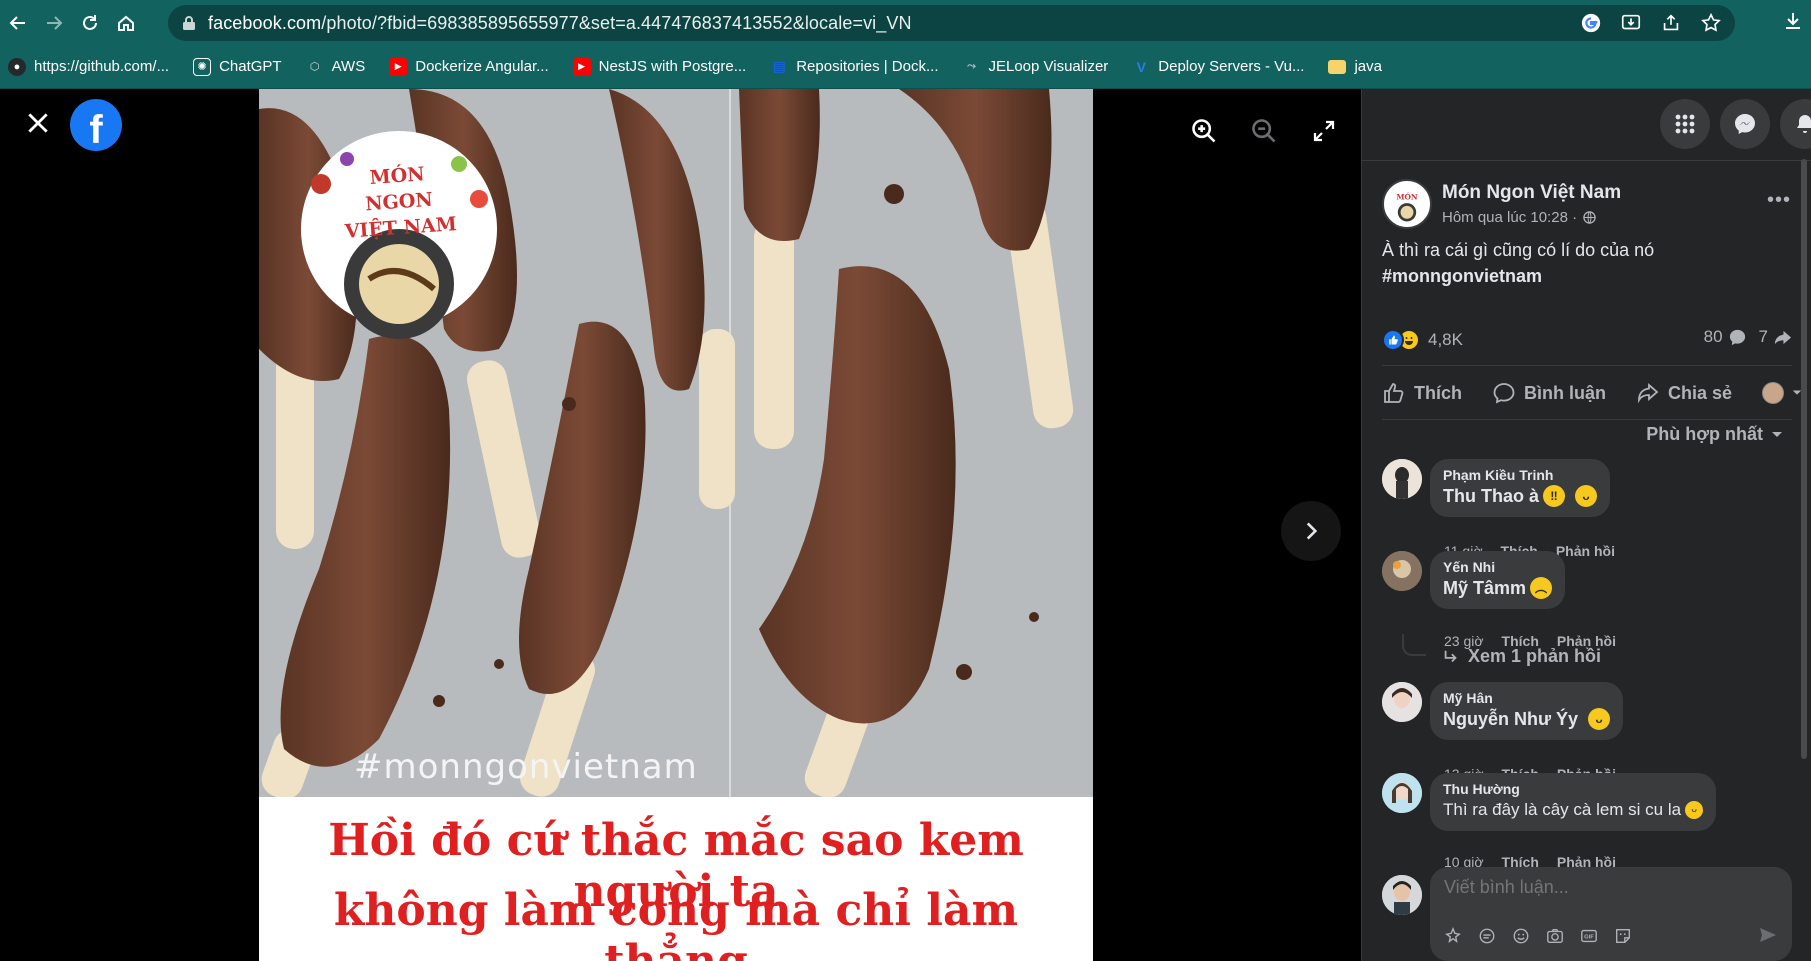 The width and height of the screenshot is (1811, 961). I want to click on comment-input-box: GIF, so click(1611, 914).